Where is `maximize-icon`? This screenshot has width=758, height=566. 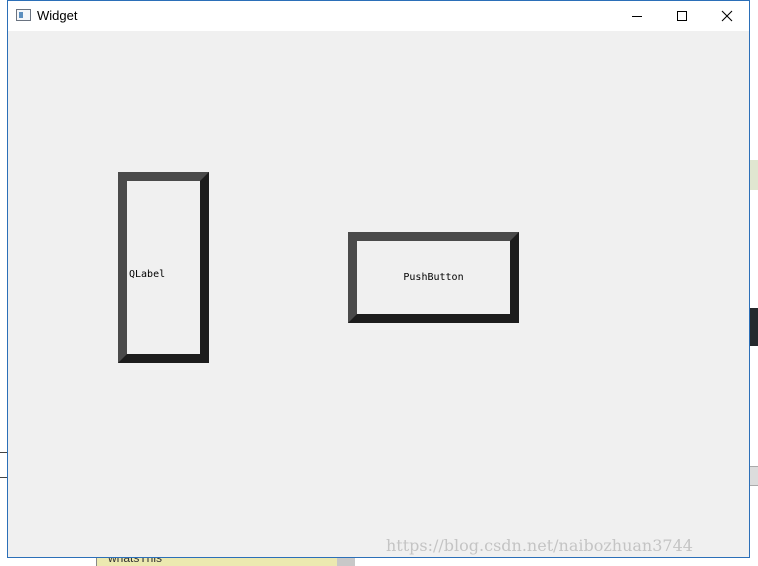 maximize-icon is located at coordinates (682, 16).